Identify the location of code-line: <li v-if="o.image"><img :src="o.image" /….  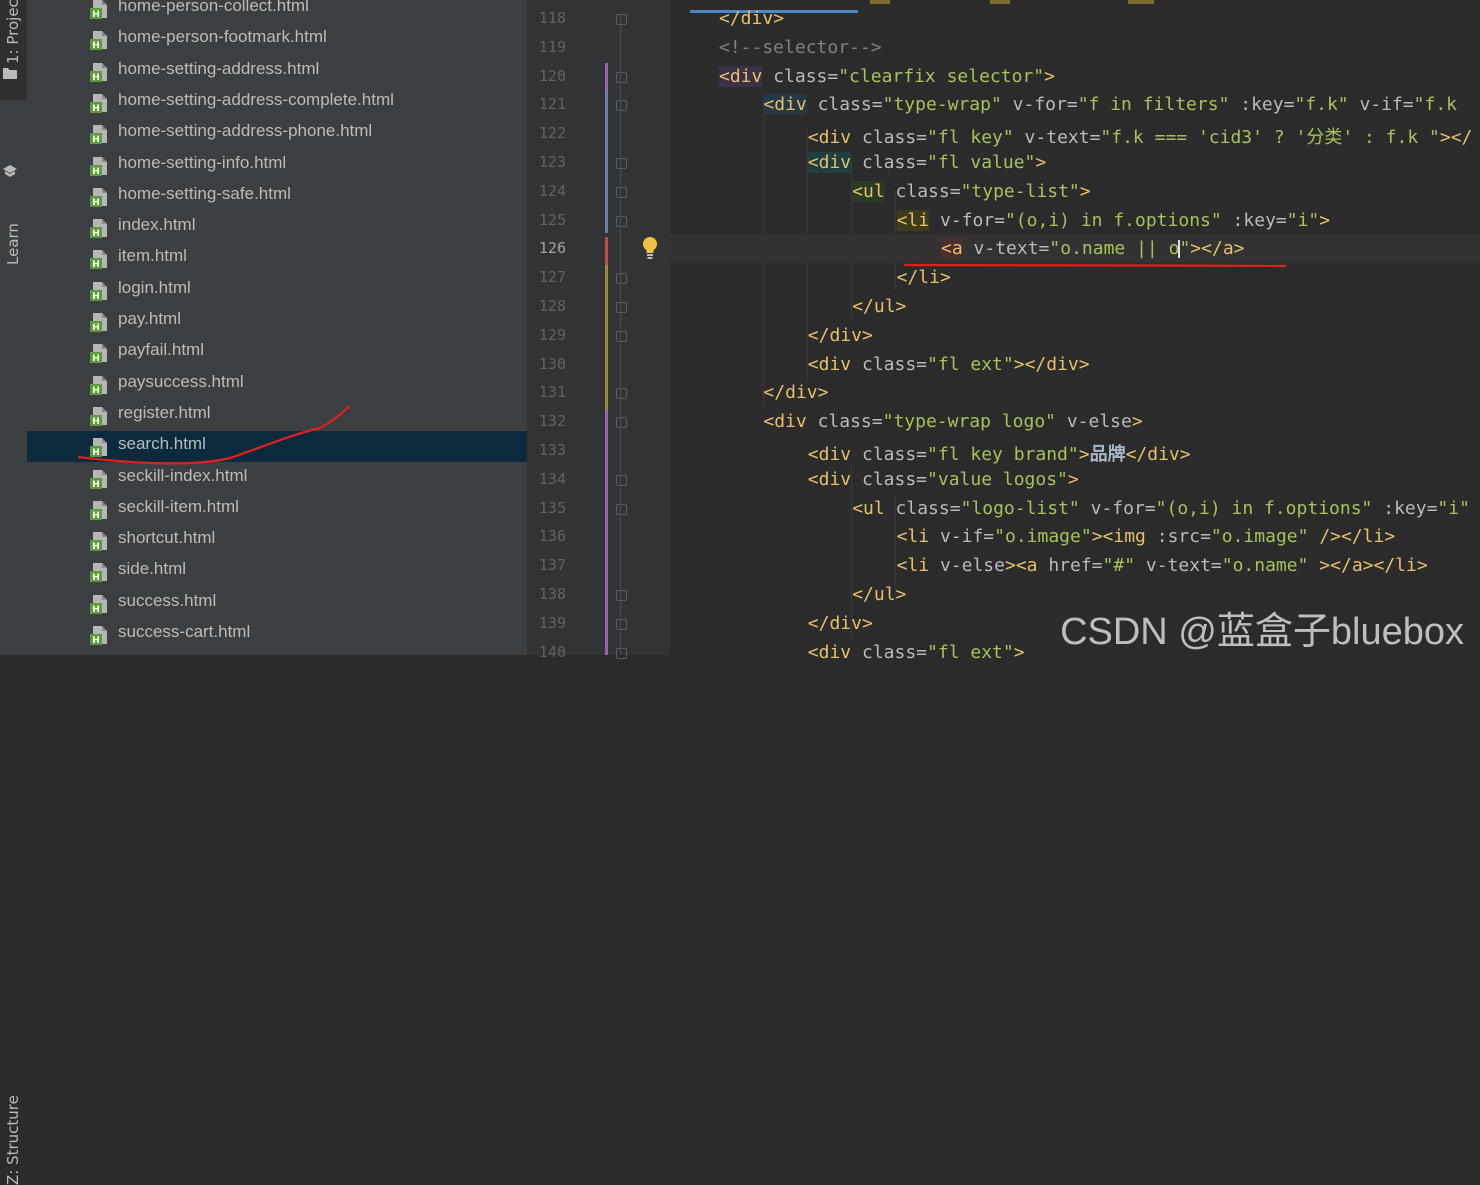
(1075, 536).